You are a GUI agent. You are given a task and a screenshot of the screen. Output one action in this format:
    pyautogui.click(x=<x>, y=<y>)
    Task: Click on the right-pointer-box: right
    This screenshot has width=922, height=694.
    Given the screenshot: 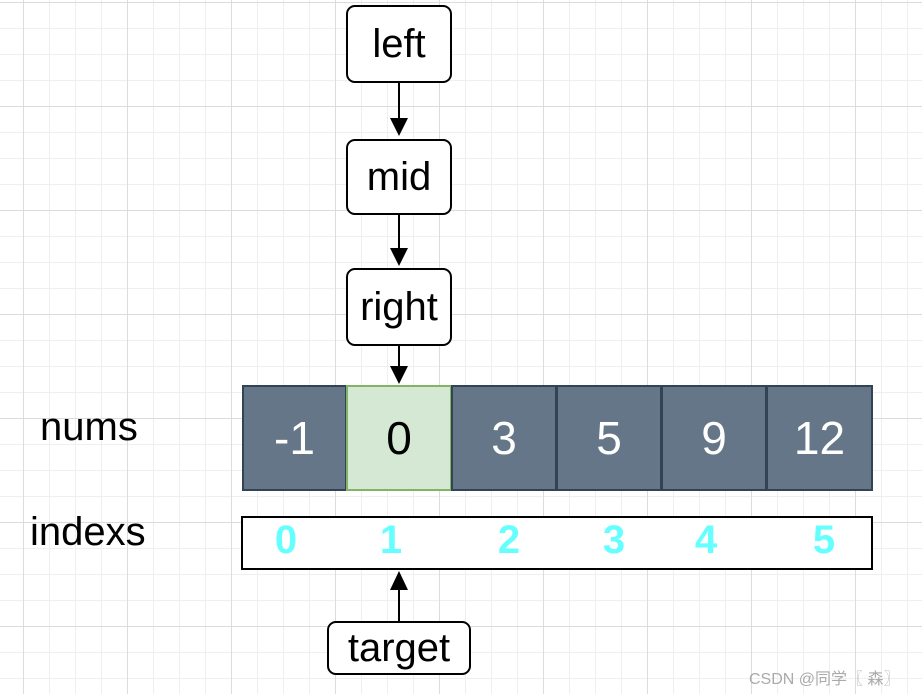 What is the action you would take?
    pyautogui.click(x=399, y=307)
    